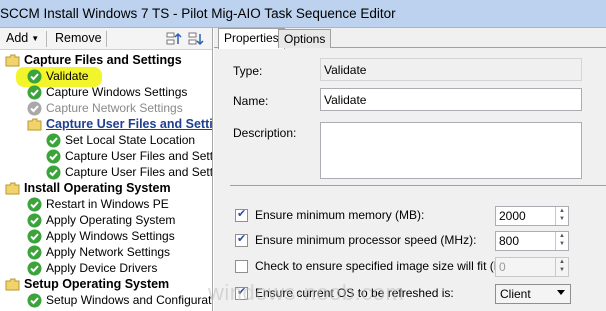 The image size is (606, 311). I want to click on image-size-checkbox, so click(241, 266).